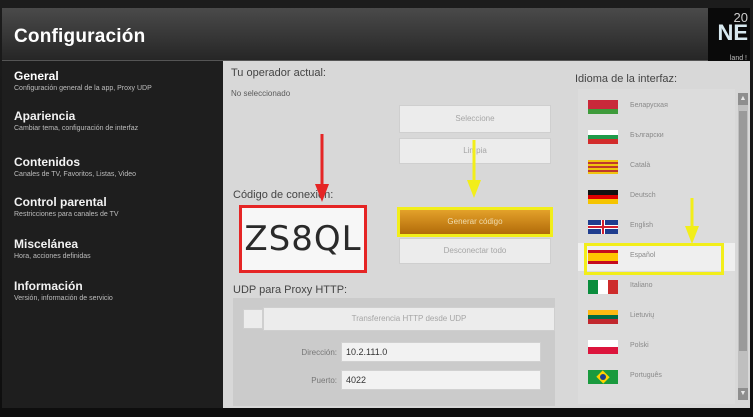 The height and width of the screenshot is (417, 753). What do you see at coordinates (324, 380) in the screenshot?
I see `port-label: Puerto:` at bounding box center [324, 380].